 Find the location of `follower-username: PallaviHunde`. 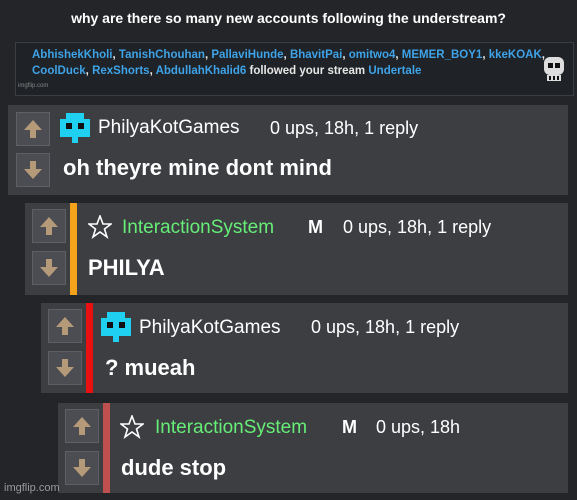

follower-username: PallaviHunde is located at coordinates (247, 55).